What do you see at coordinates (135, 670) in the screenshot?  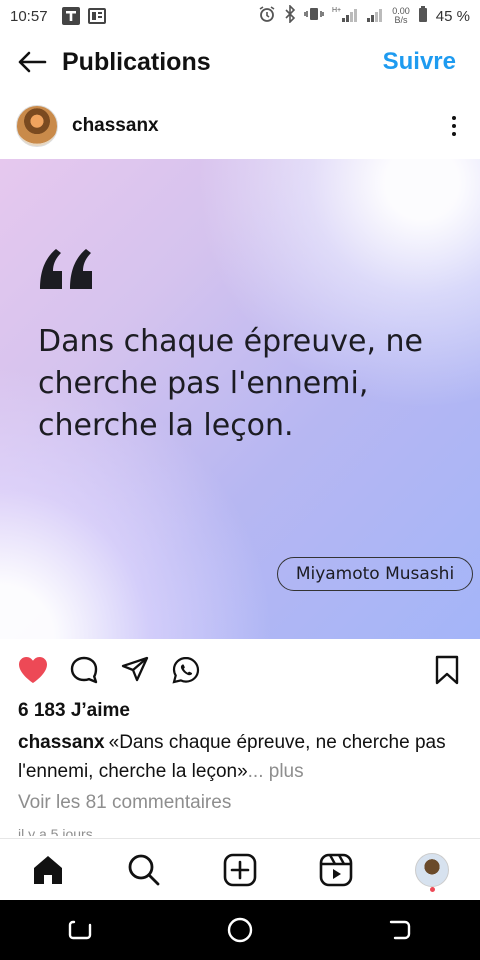 I see `share-send-icon` at bounding box center [135, 670].